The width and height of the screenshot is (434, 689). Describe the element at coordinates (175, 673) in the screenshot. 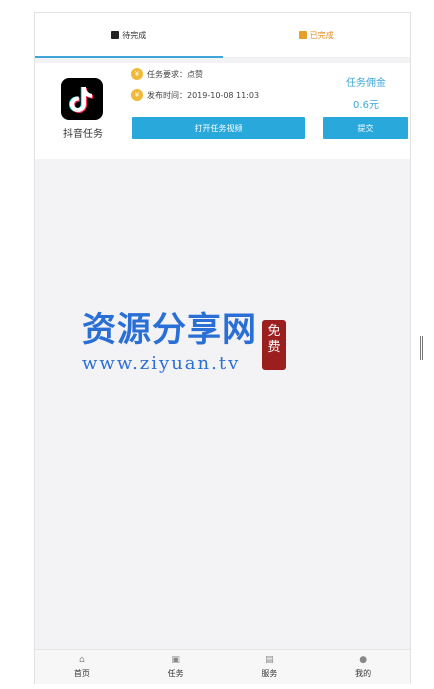

I see `nav-task-label: 任务` at that location.